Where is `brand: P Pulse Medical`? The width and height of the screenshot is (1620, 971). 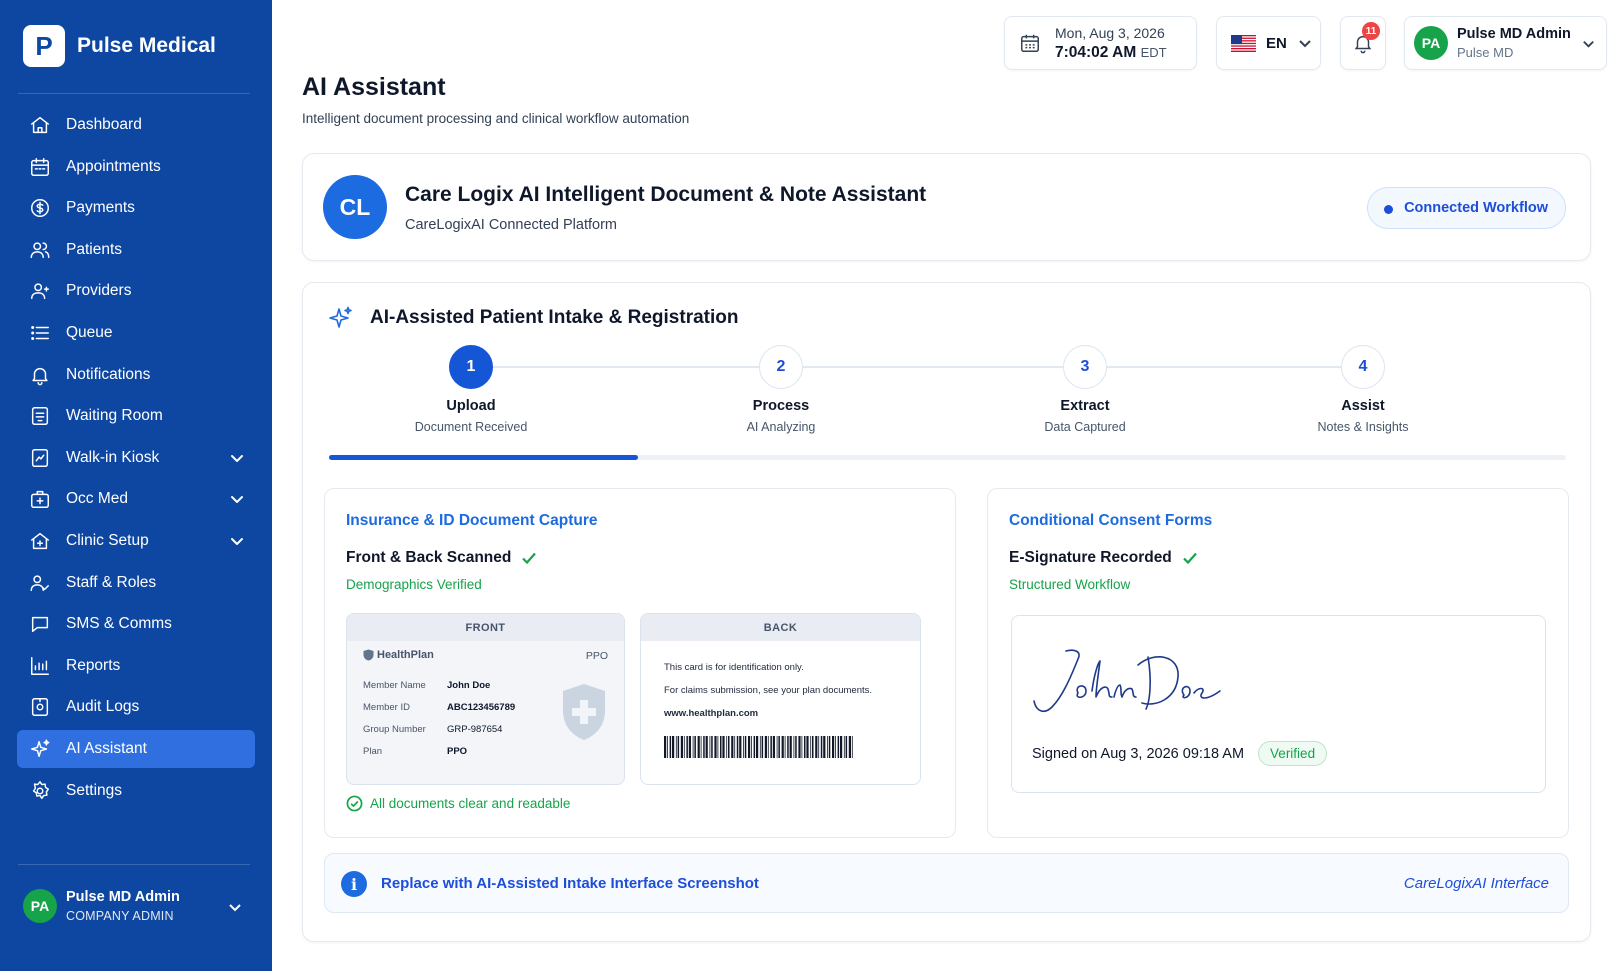
brand: P Pulse Medical is located at coordinates (119, 46).